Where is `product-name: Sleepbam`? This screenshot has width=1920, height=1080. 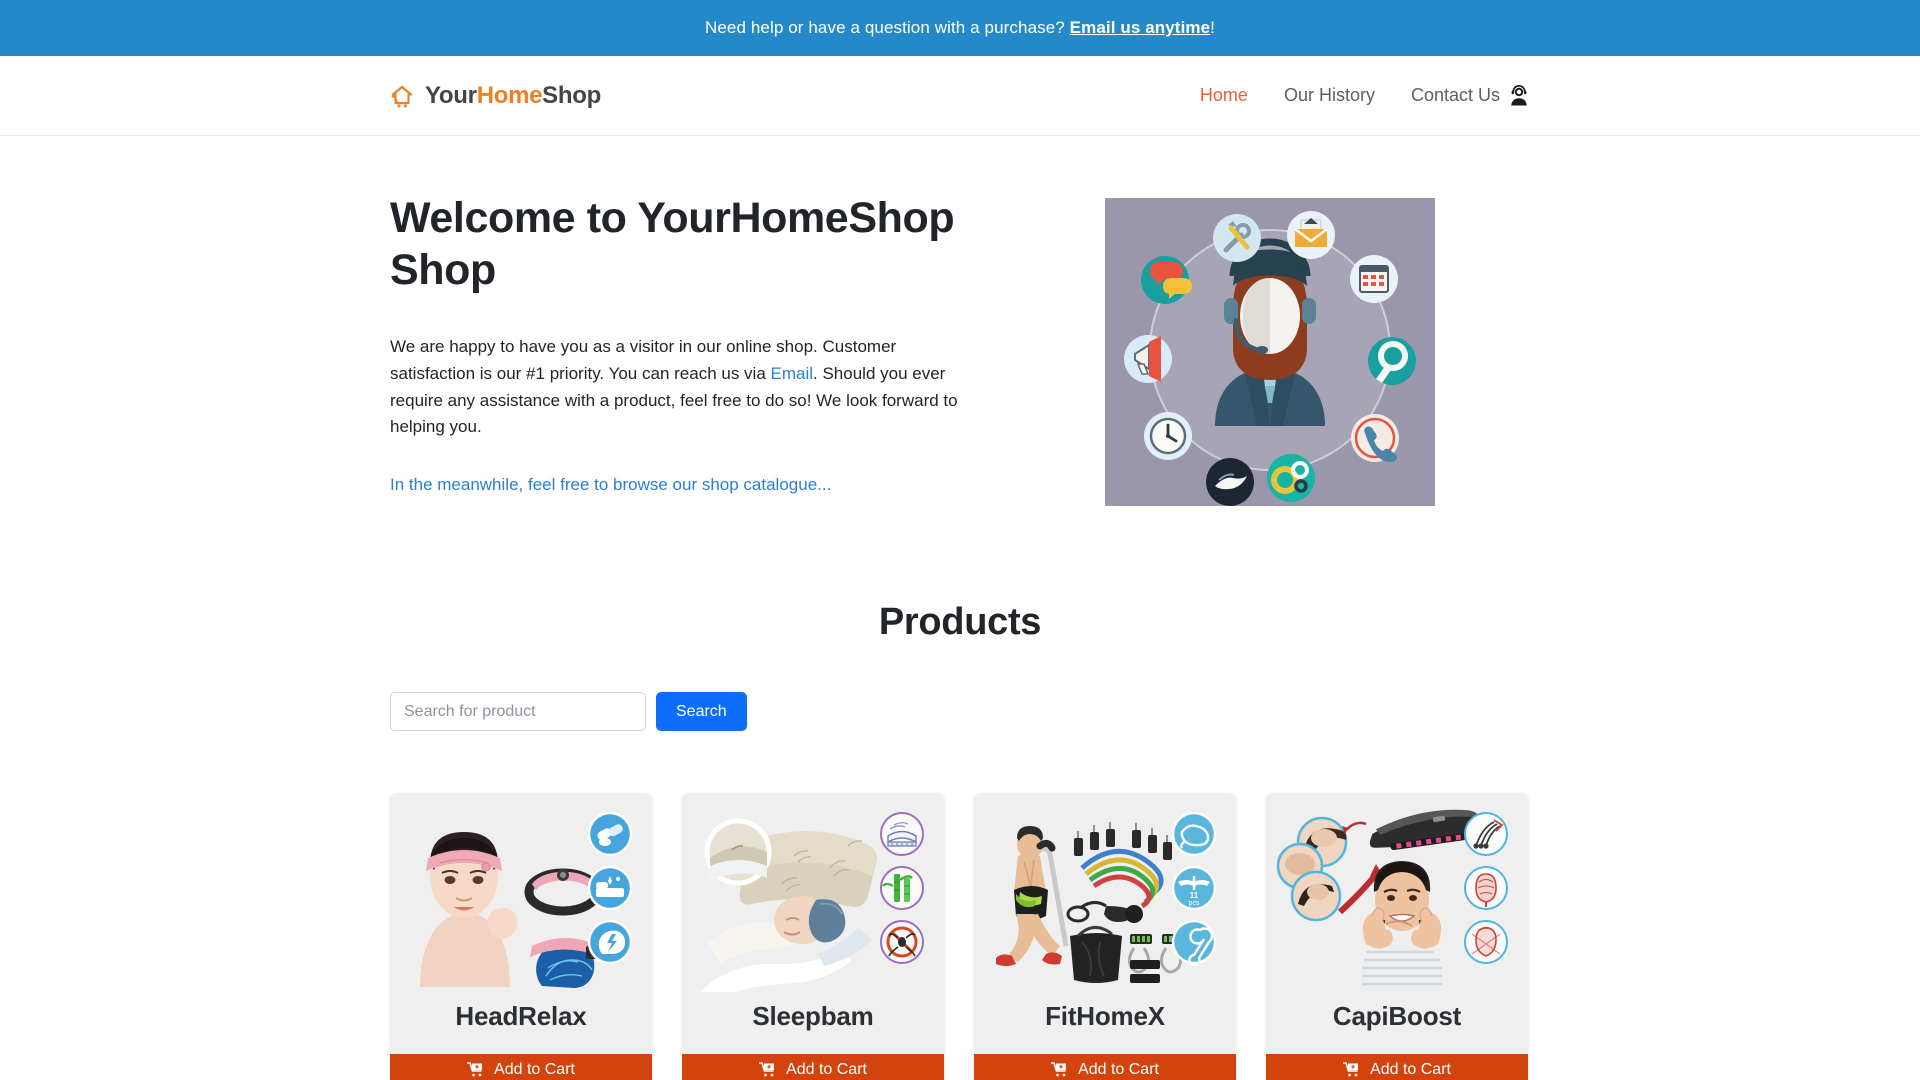 product-name: Sleepbam is located at coordinates (813, 1016).